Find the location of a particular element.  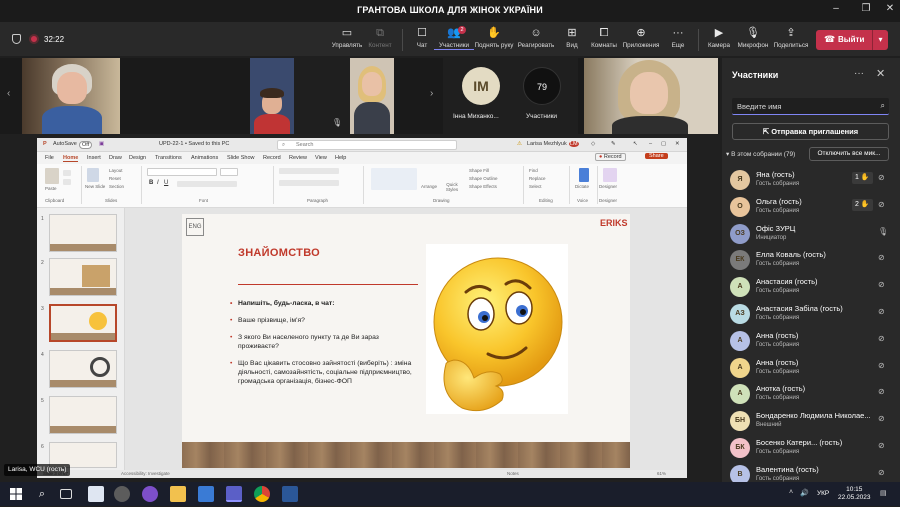

participant-row: О Ольга (гость) Гость собрания 2 ✋ ⊘ is located at coordinates (813, 208).